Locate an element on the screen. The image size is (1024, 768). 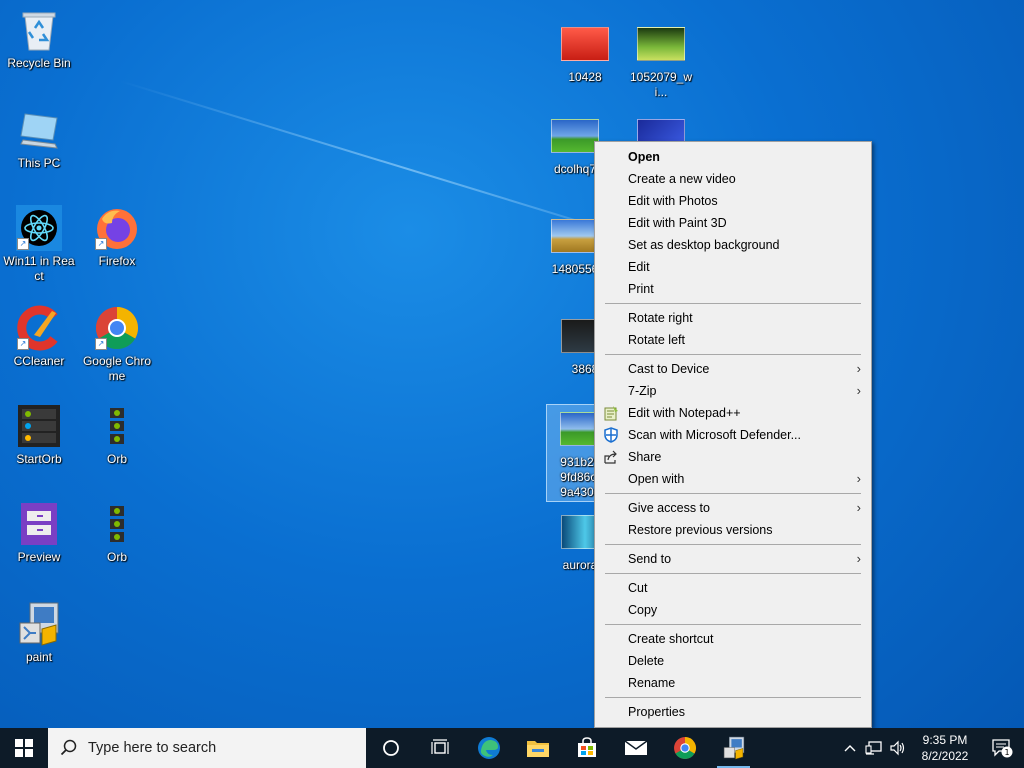
menu-item-edit-with-notepad-plus-plus: Edit with Notepad++ is located at coordinates (733, 413).